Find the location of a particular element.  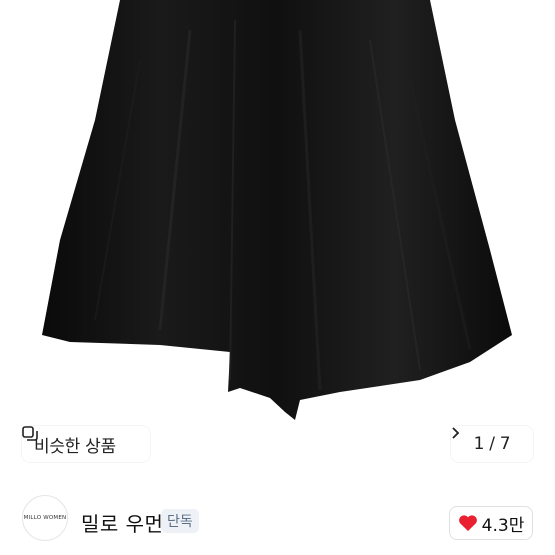

similar-items-icon is located at coordinates (30, 433).